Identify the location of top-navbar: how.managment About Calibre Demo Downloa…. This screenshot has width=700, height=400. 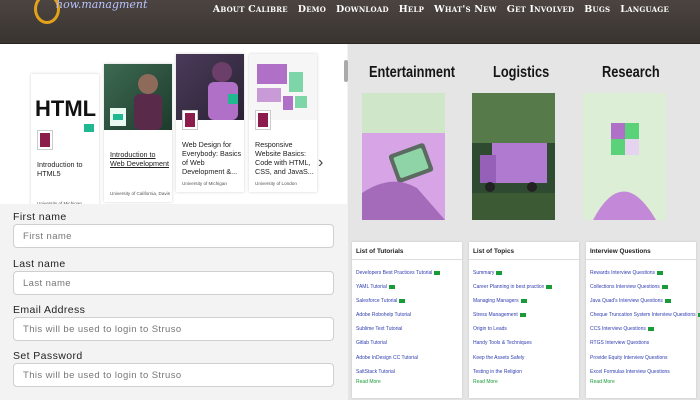
(350, 22).